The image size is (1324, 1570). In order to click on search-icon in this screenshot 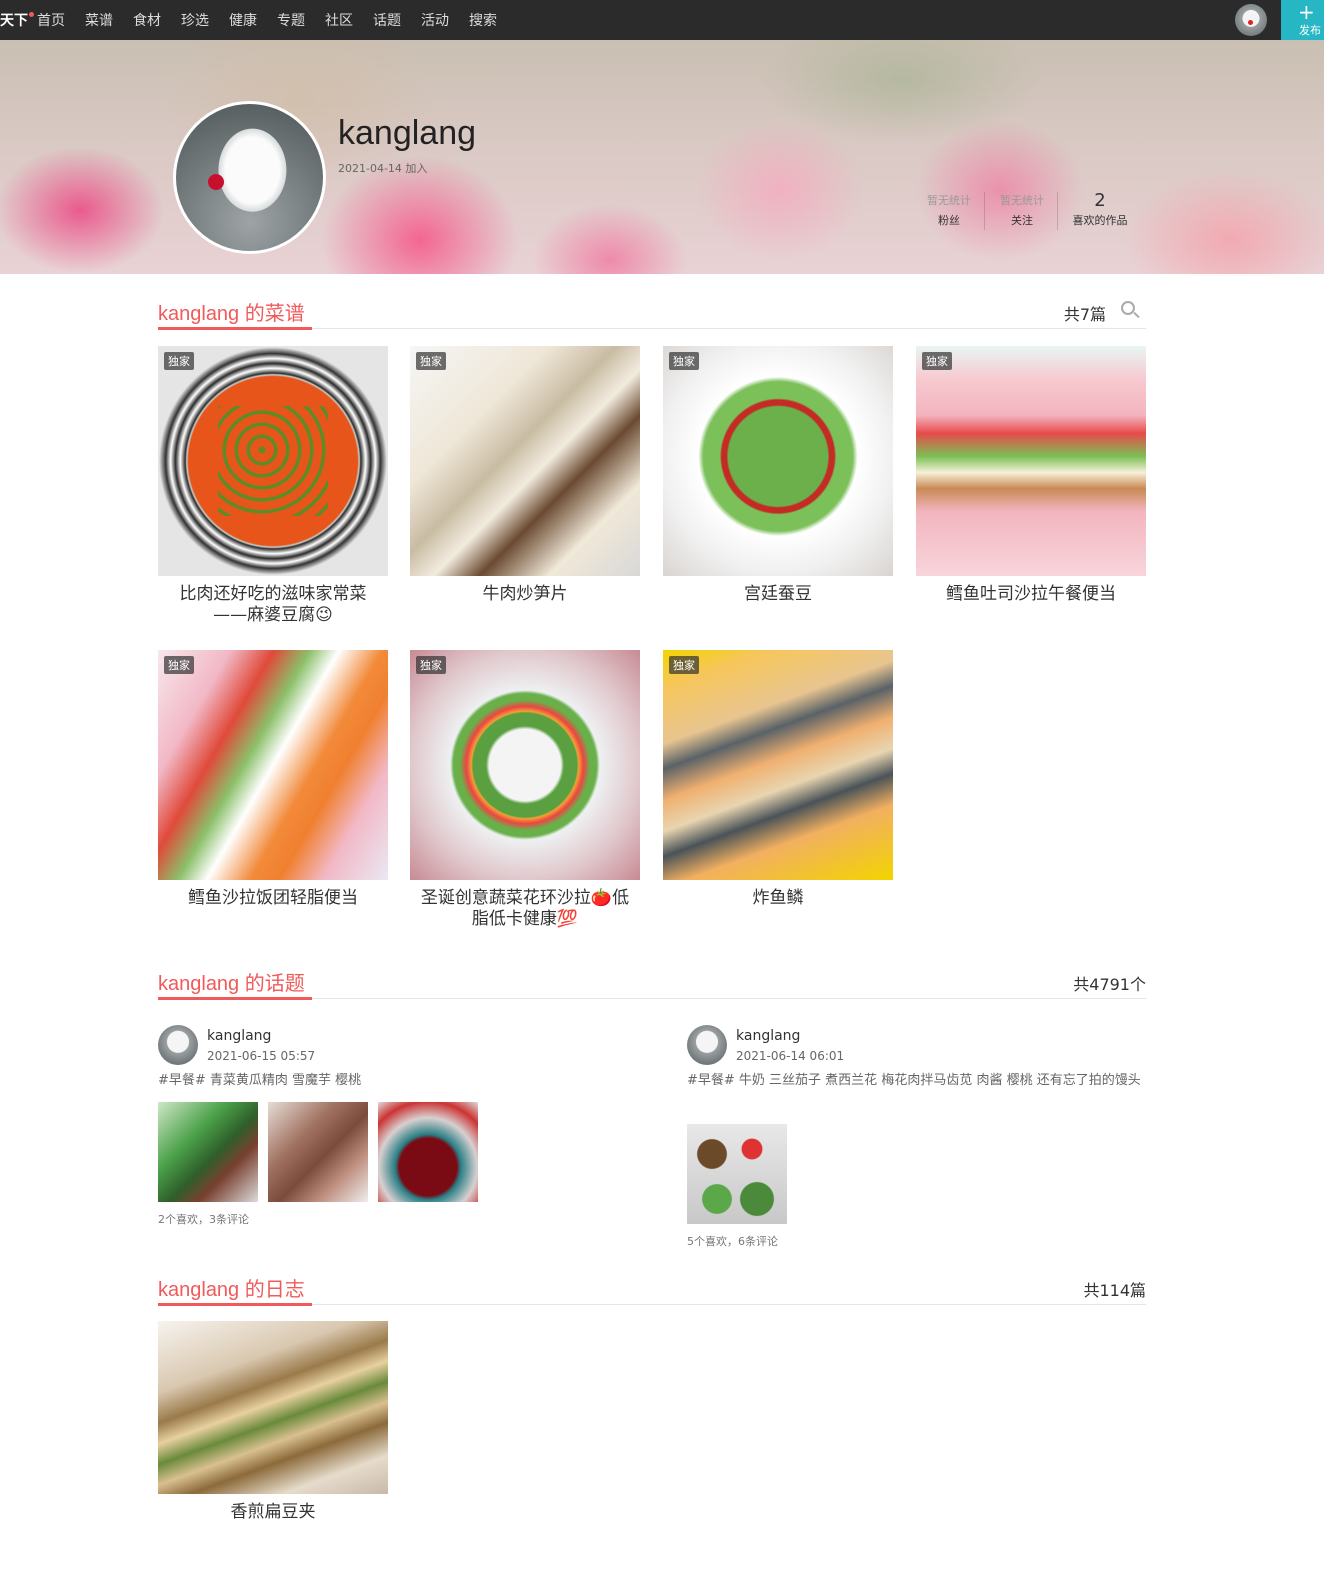, I will do `click(1128, 308)`.